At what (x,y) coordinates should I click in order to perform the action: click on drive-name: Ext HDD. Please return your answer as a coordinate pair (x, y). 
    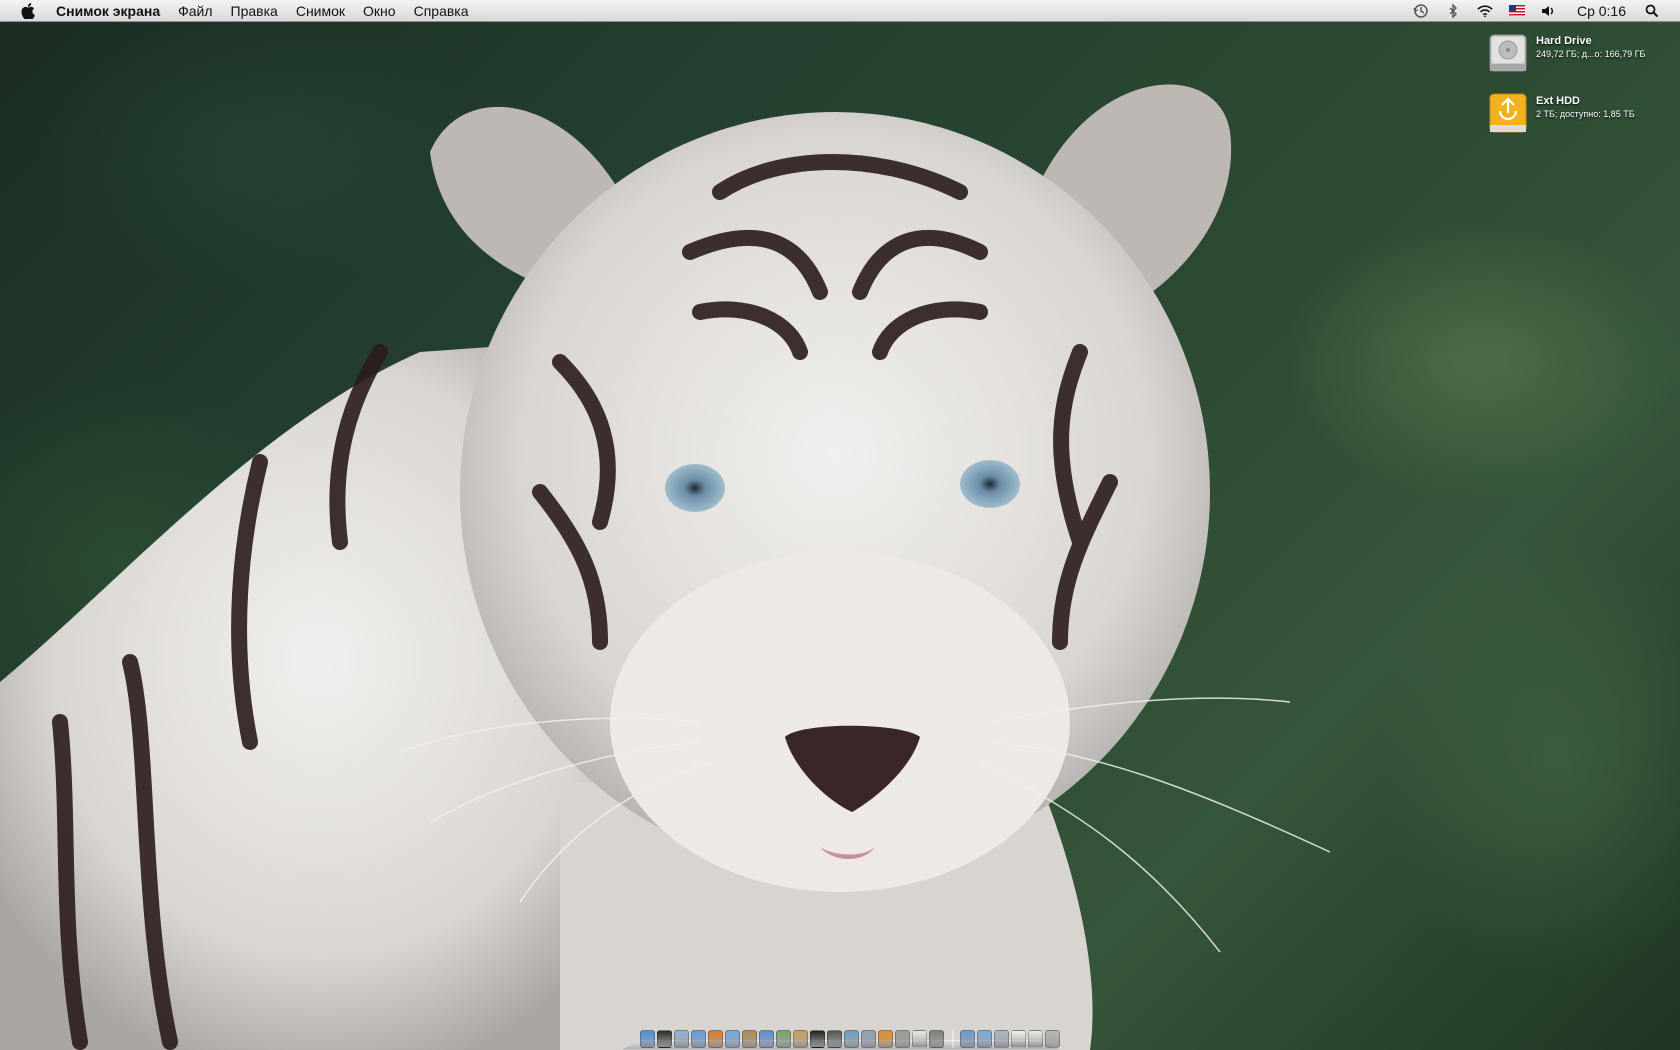
    Looking at the image, I should click on (1558, 101).